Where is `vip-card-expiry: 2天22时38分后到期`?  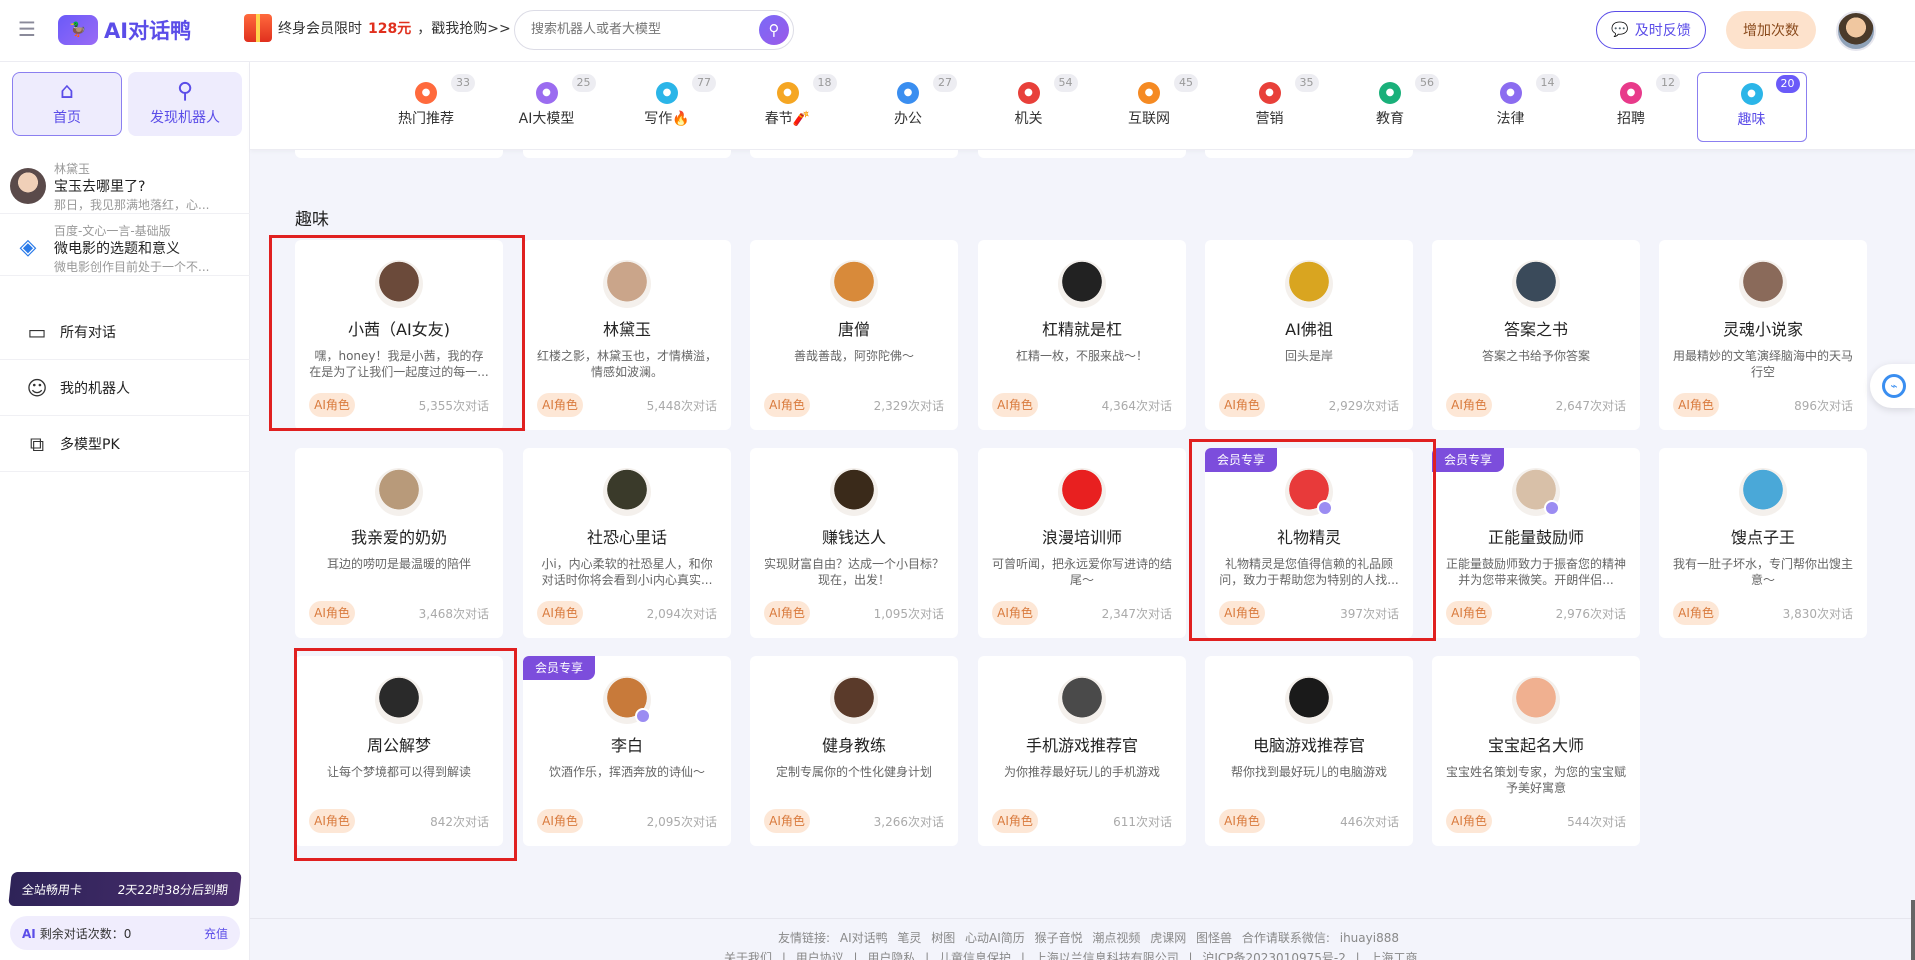
vip-card-expiry: 2天22时38分后到期 is located at coordinates (173, 889).